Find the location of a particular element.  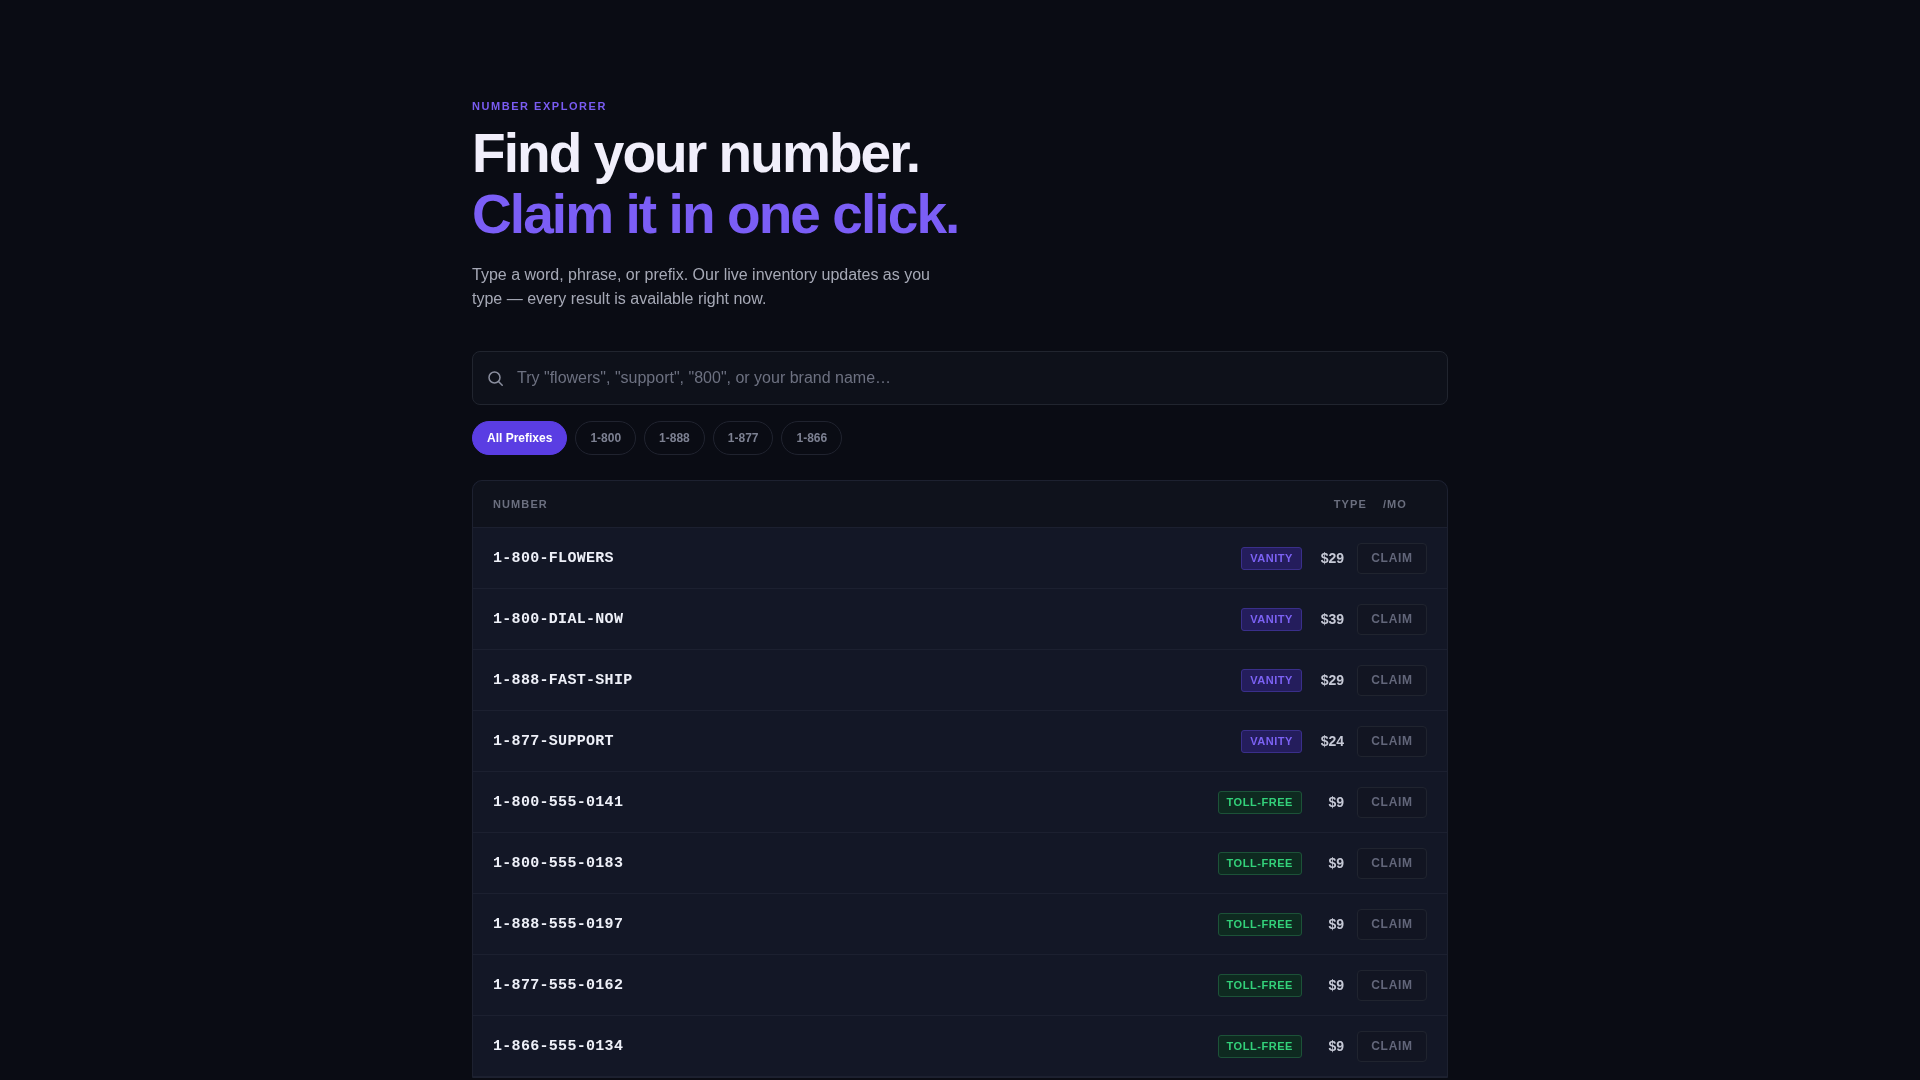

phone-number: 1-800-555-0183 is located at coordinates (559, 863).